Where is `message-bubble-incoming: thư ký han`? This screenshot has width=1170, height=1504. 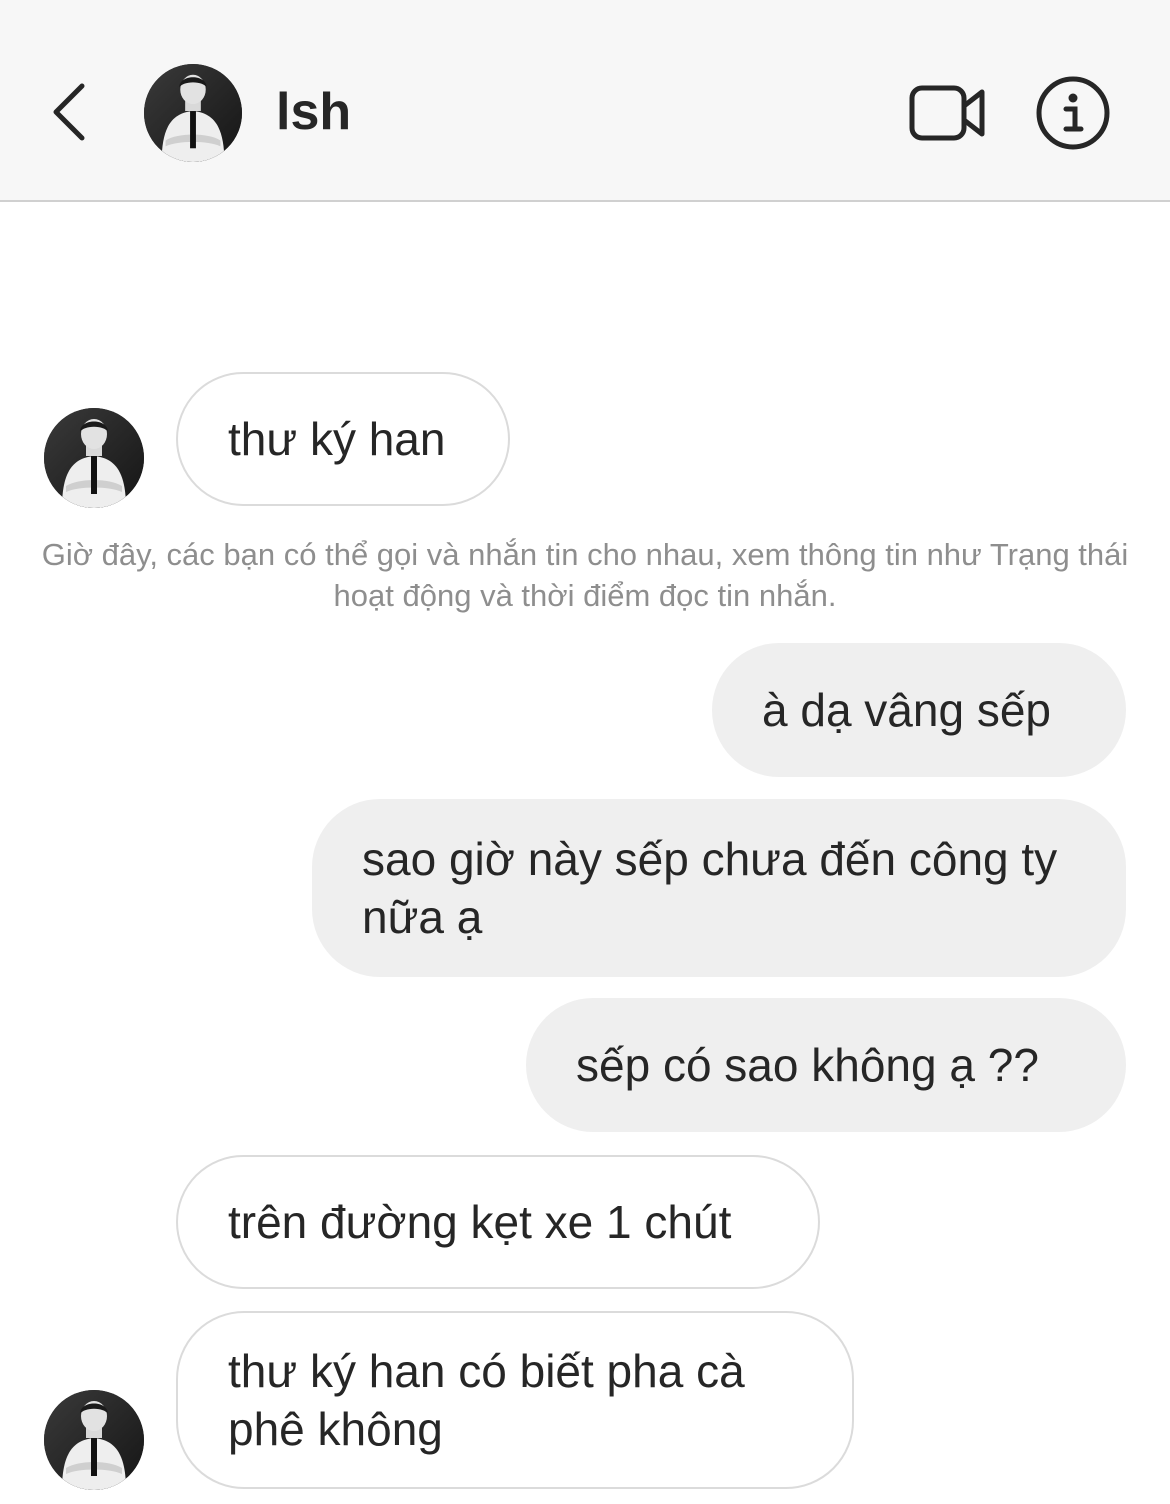 message-bubble-incoming: thư ký han is located at coordinates (343, 439).